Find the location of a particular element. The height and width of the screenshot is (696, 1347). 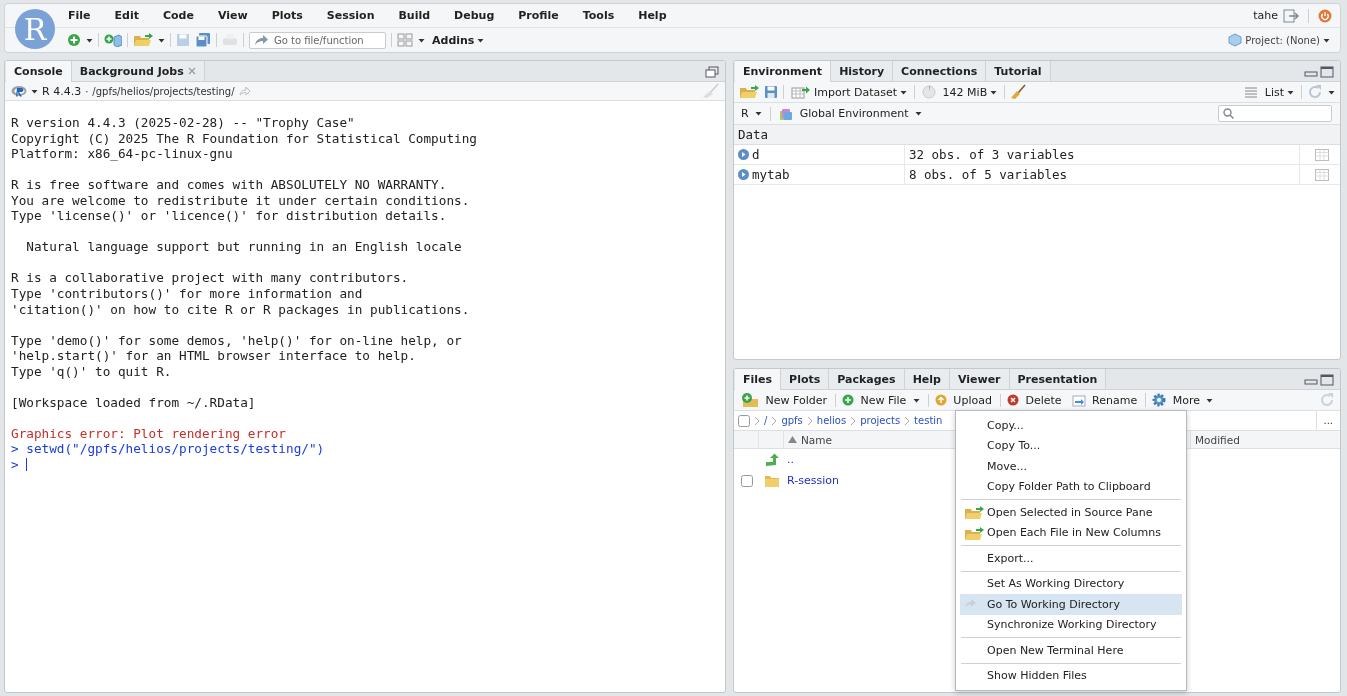

memory-usage-button: 142 MiB is located at coordinates (960, 92).